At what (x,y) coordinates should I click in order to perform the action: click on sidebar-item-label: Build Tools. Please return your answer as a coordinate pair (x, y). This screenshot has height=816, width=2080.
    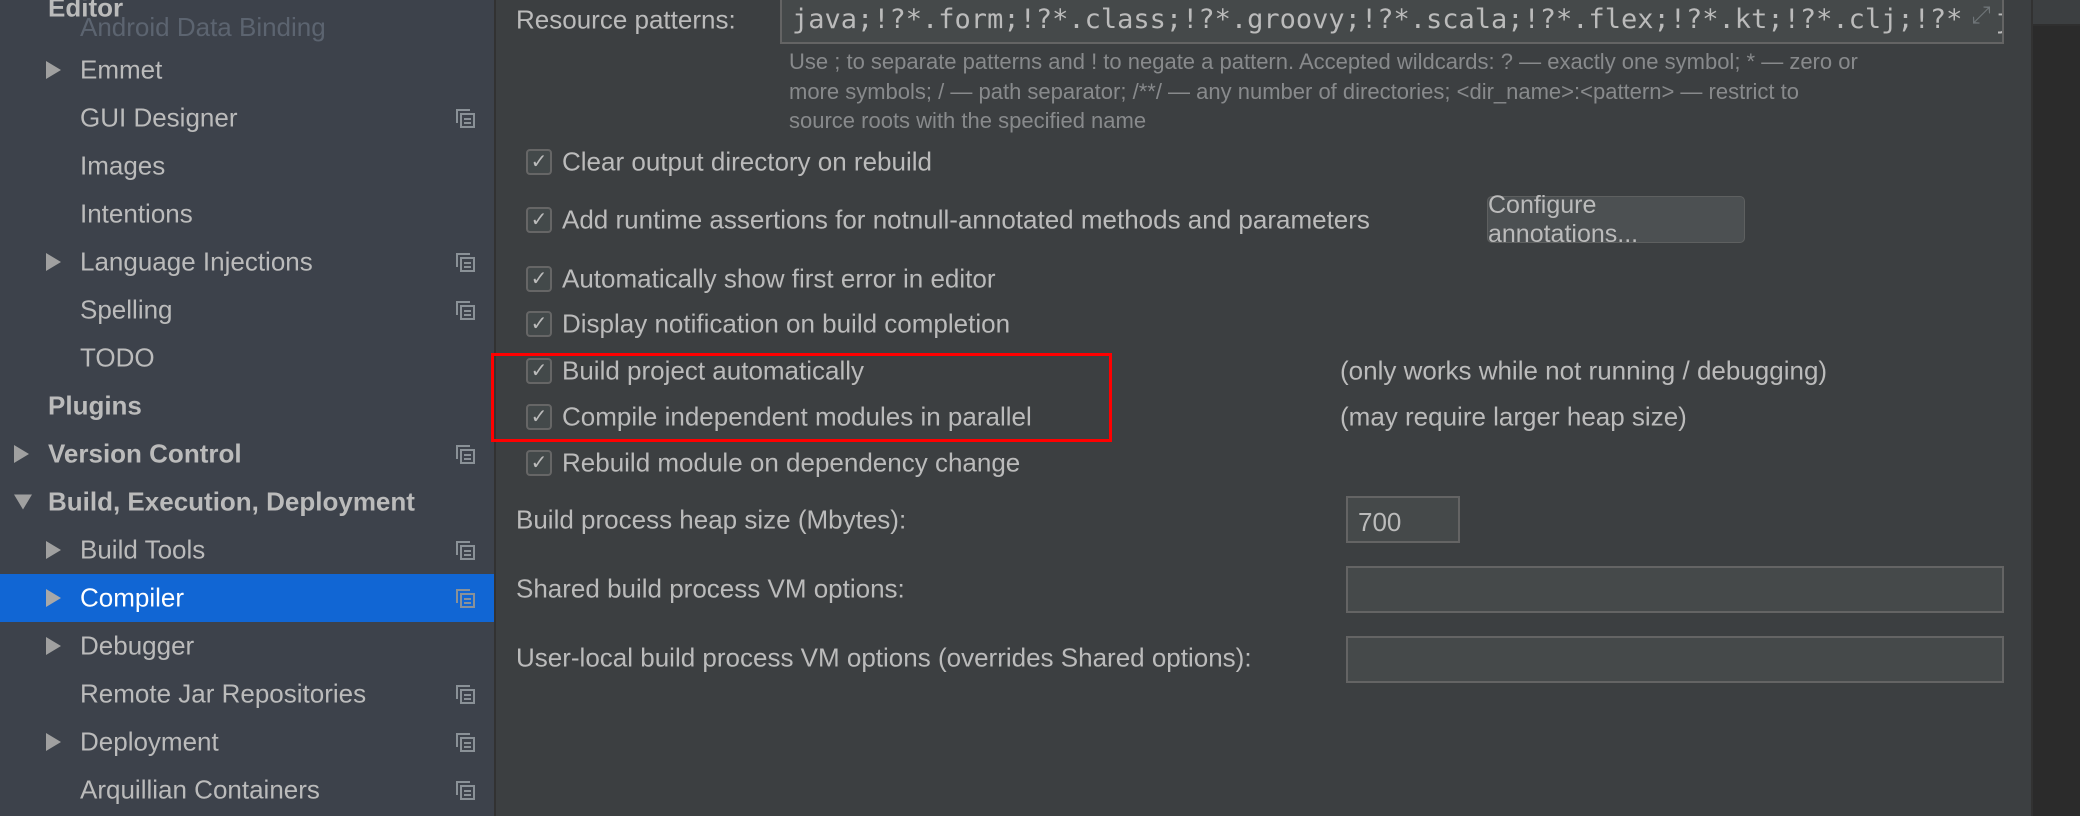
    Looking at the image, I should click on (143, 549).